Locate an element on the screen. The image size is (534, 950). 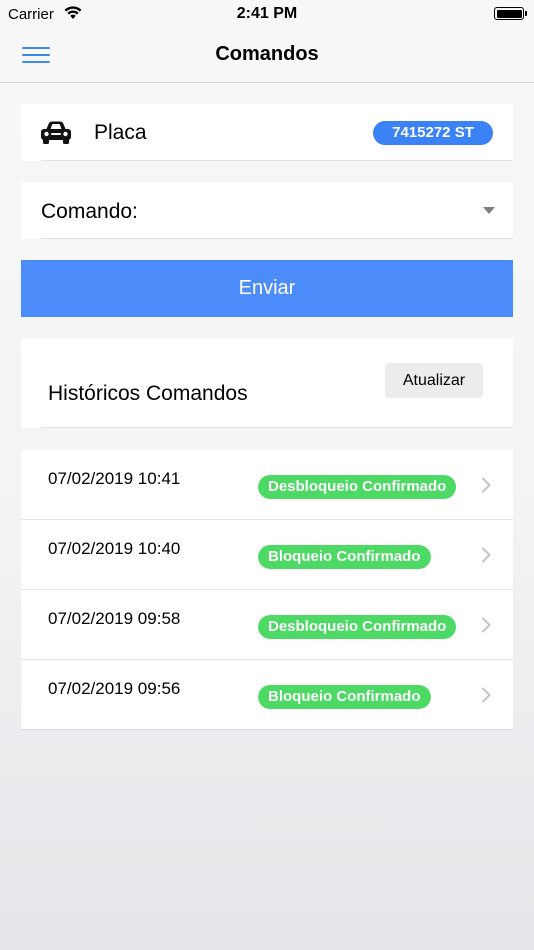
refresh-button: Atualizar is located at coordinates (434, 380).